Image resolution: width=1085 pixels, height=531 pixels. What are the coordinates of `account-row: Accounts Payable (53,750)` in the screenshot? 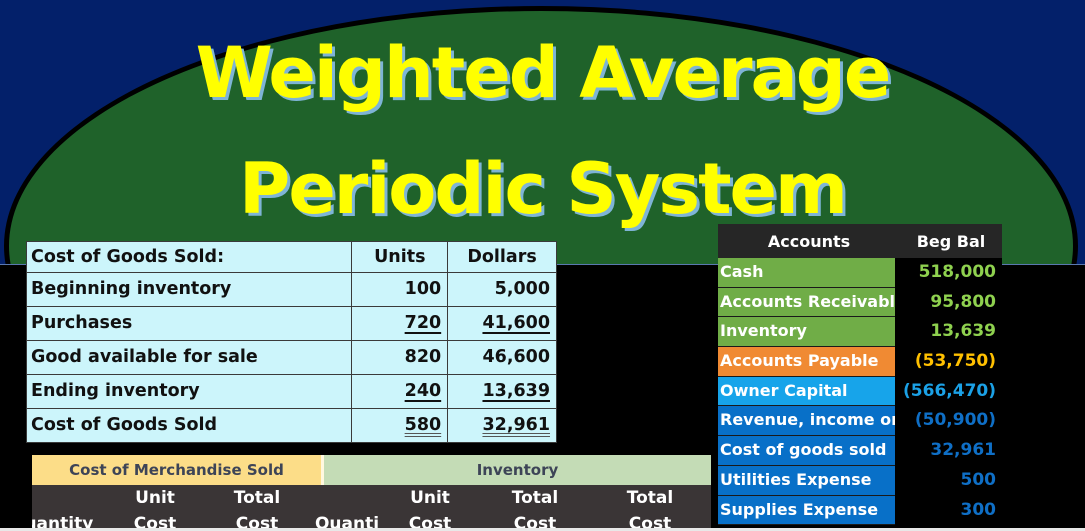 It's located at (860, 362).